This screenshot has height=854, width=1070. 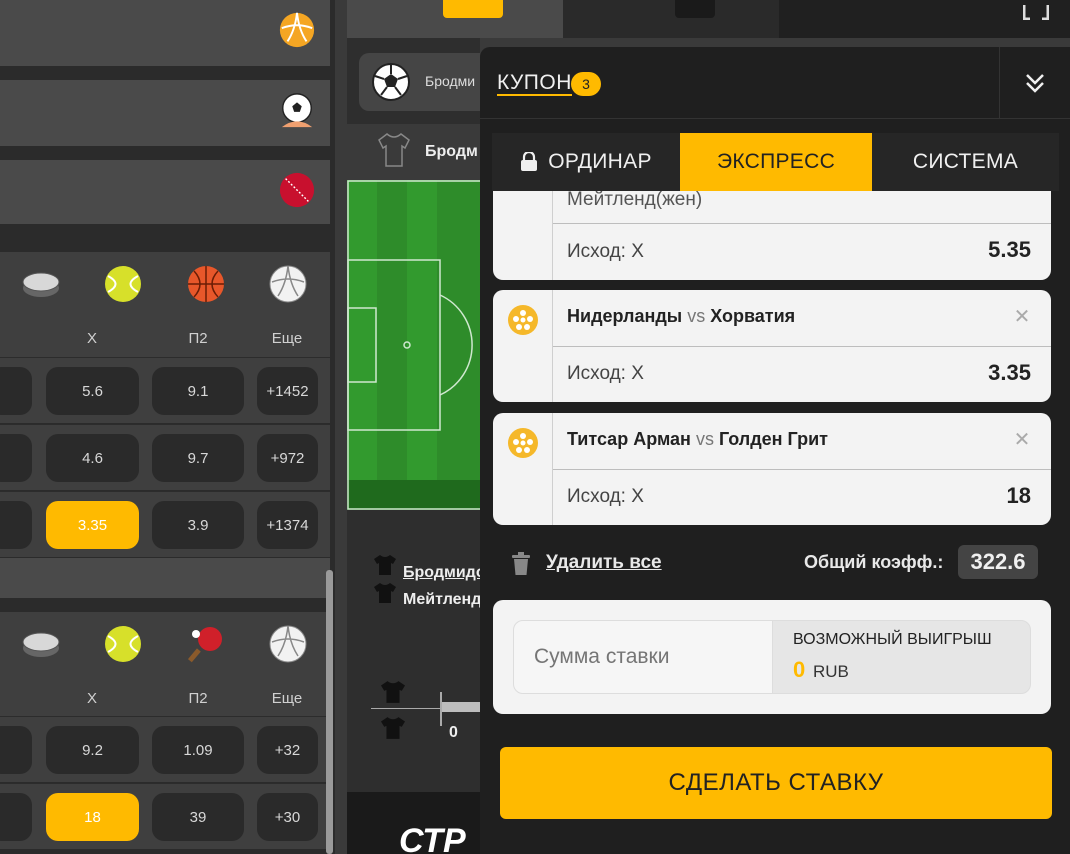 I want to click on event-row: 3.35 3.9 +1374, so click(x=165, y=524).